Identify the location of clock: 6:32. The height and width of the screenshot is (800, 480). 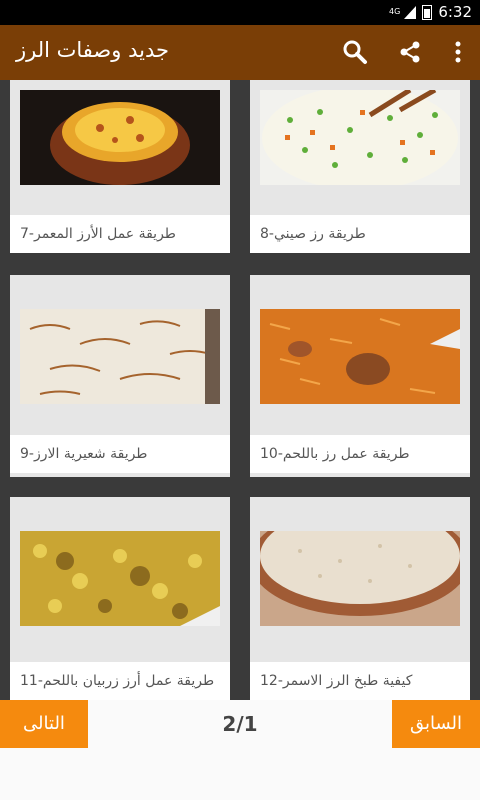
(455, 12).